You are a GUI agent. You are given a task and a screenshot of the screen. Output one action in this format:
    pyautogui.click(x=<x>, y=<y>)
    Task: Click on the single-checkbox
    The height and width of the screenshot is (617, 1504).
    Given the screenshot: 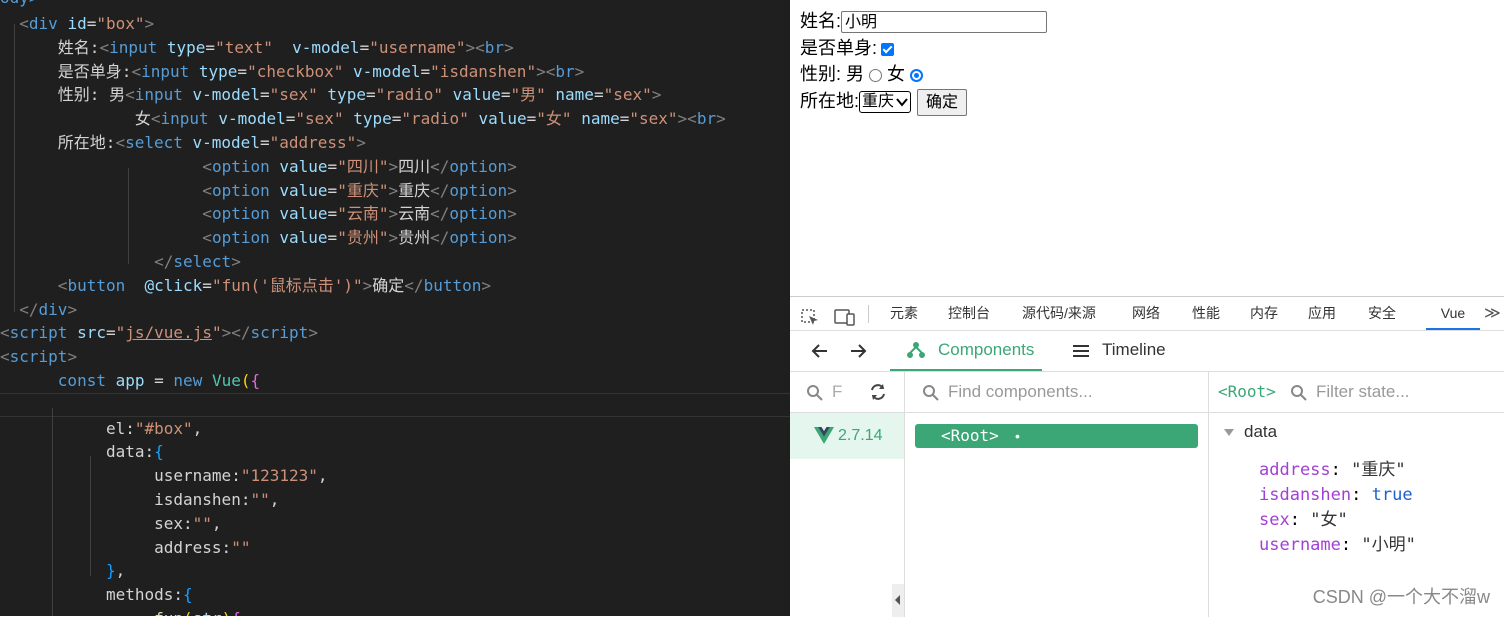 What is the action you would take?
    pyautogui.click(x=888, y=49)
    